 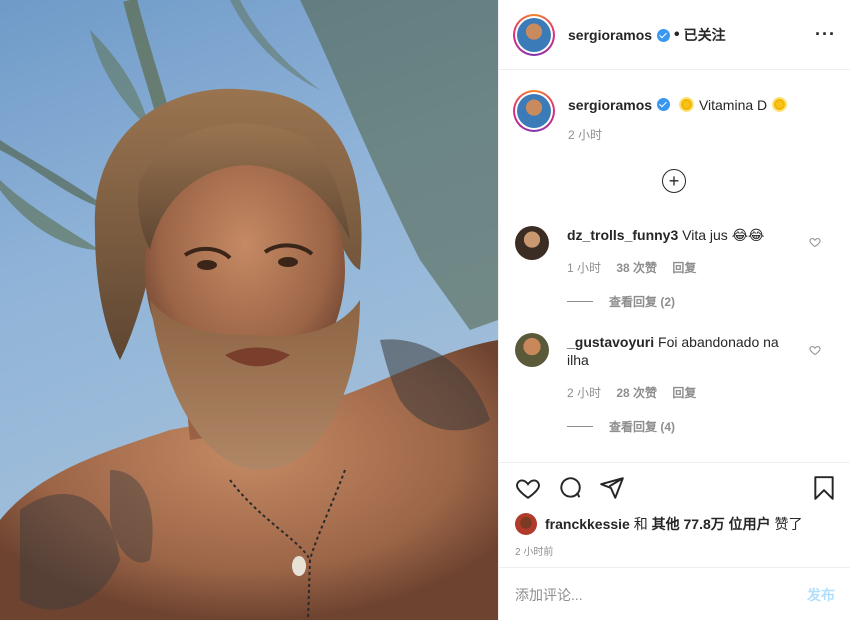 What do you see at coordinates (612, 488) in the screenshot?
I see `share-paper-plane-icon` at bounding box center [612, 488].